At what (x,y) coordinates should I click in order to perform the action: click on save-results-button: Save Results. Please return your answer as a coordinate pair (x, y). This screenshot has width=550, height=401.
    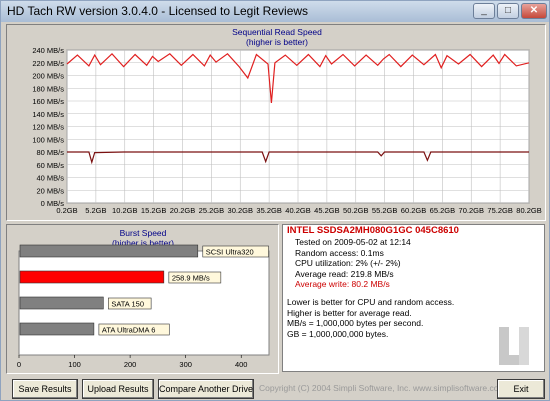
    Looking at the image, I should click on (45, 389).